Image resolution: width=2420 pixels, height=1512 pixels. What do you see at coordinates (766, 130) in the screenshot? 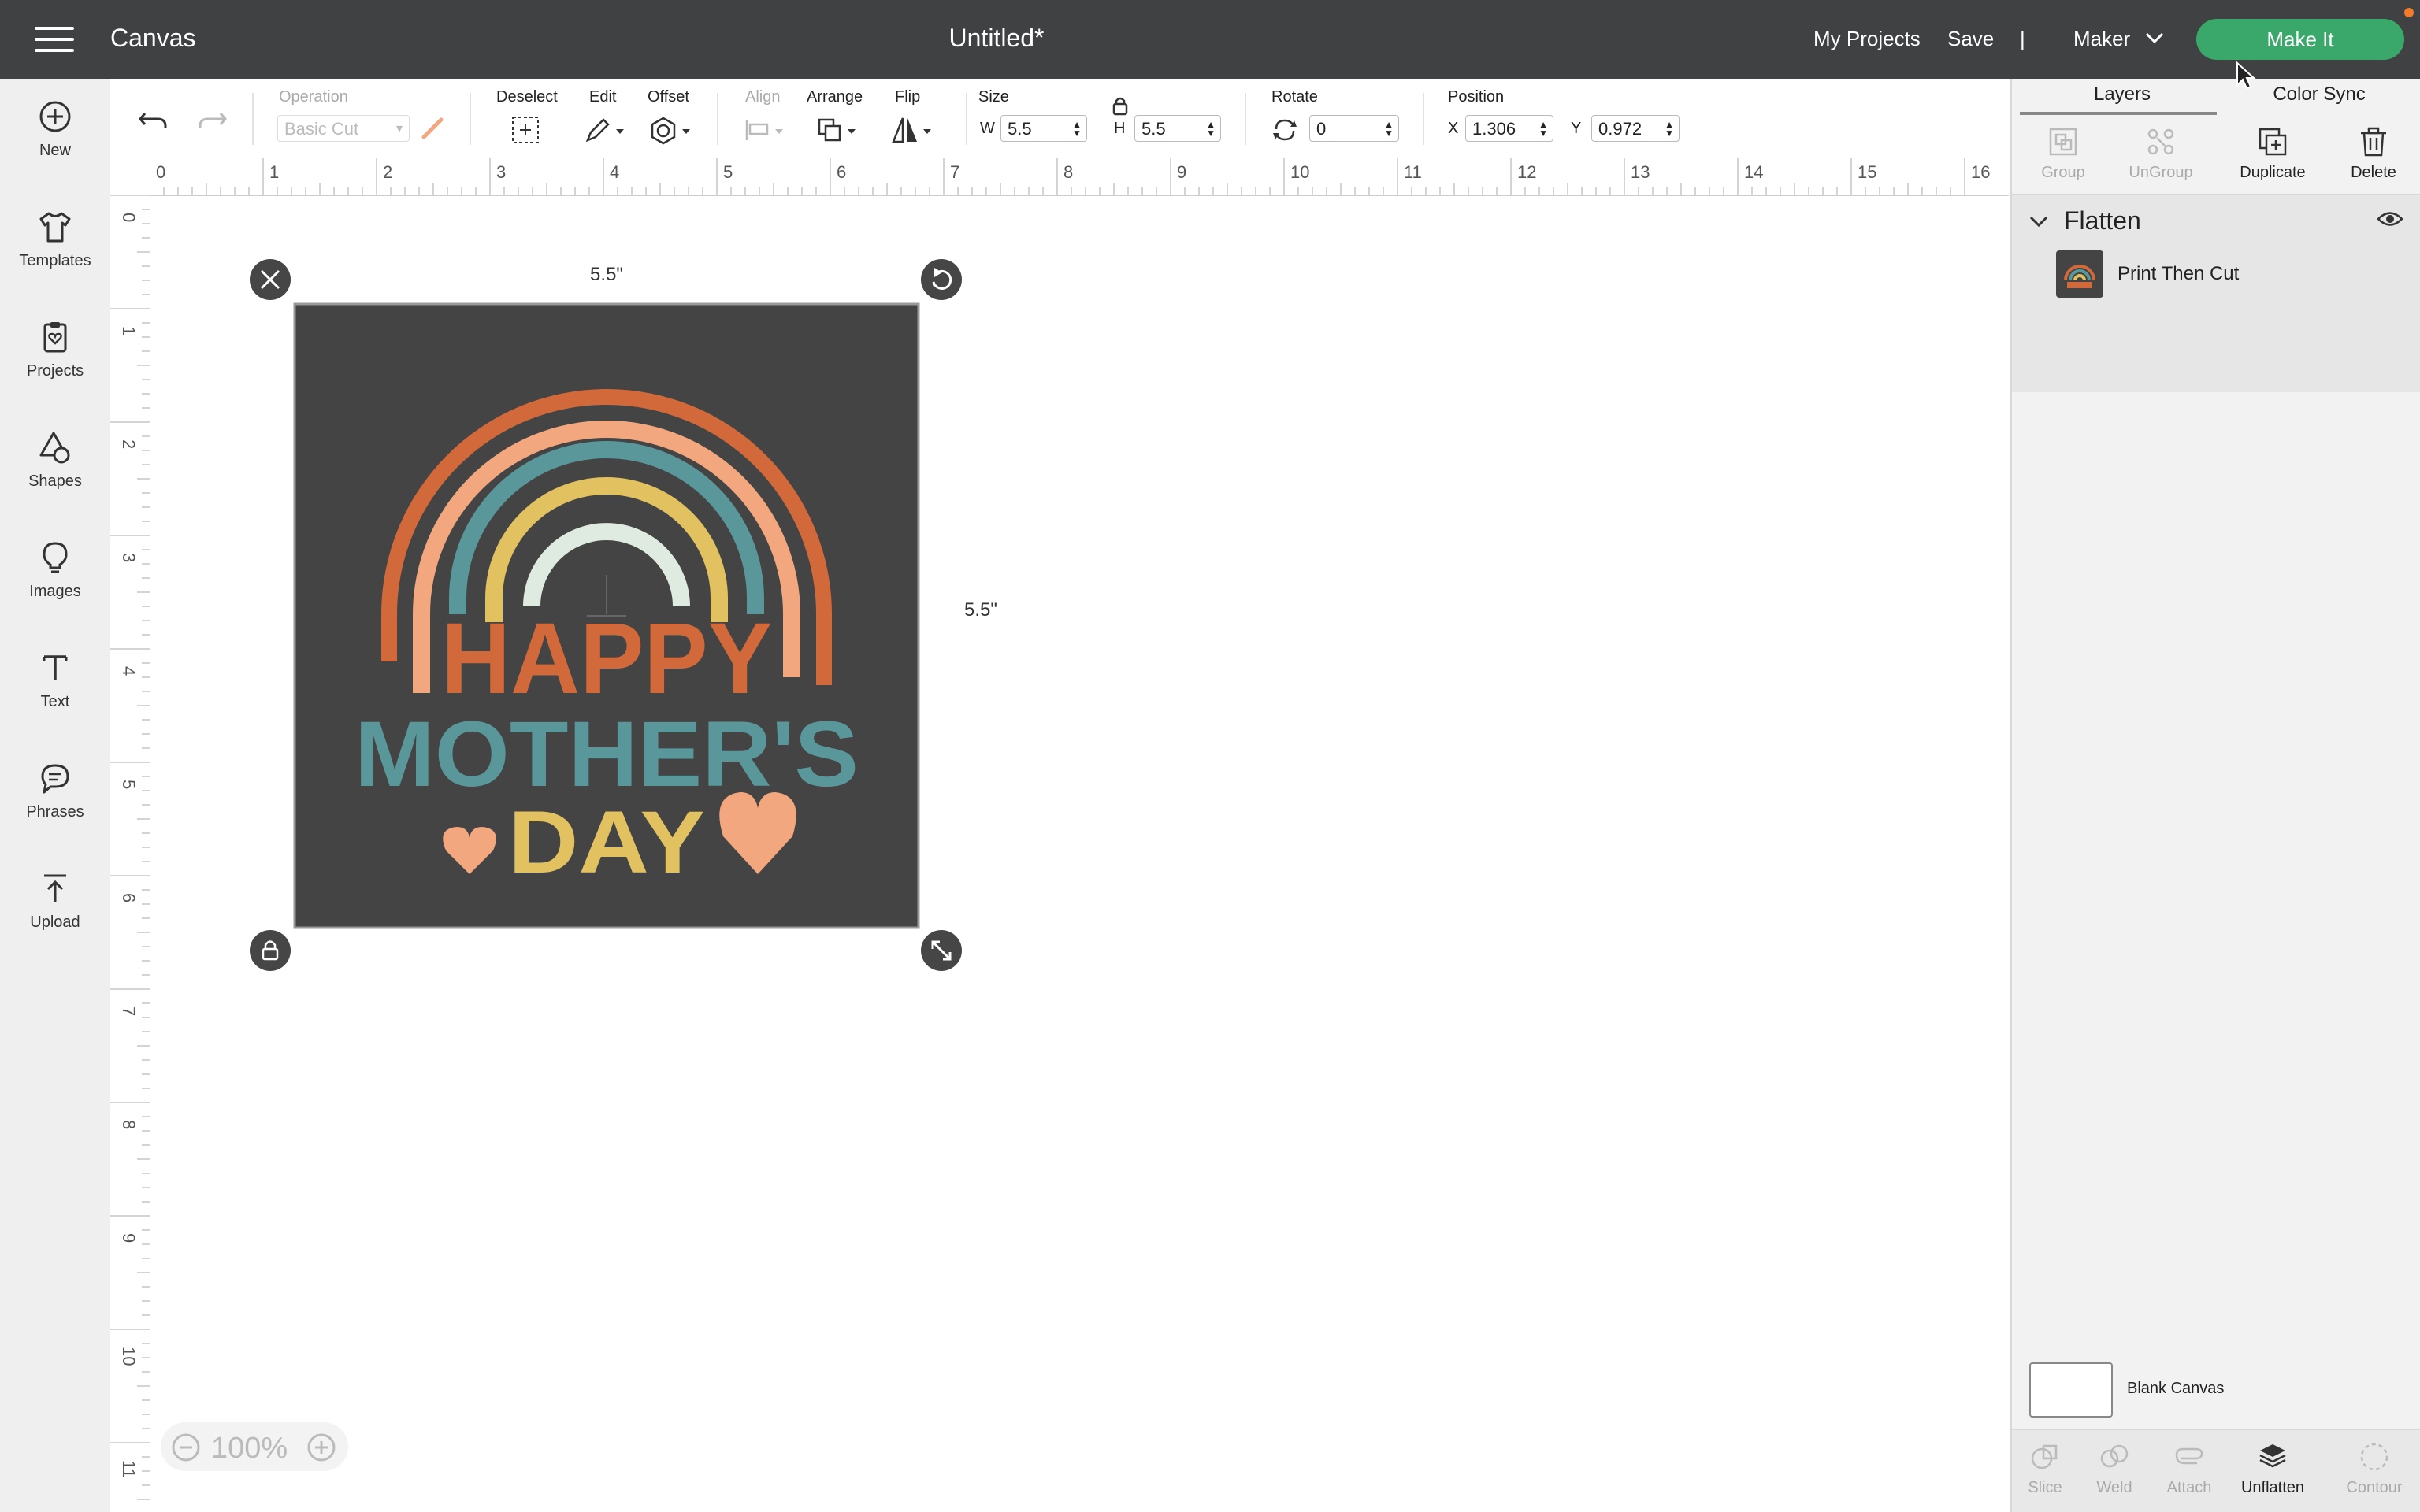
I see `align-icon` at bounding box center [766, 130].